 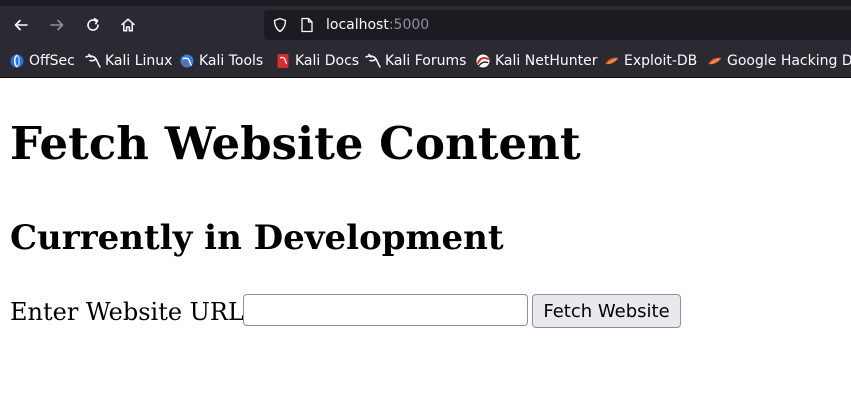 I want to click on page-info-icon, so click(x=307, y=25).